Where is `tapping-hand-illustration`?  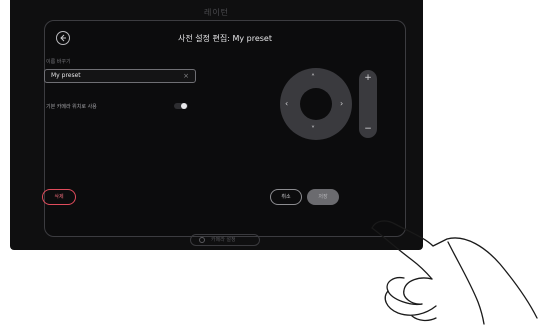
tapping-hand-illustration is located at coordinates (454, 272).